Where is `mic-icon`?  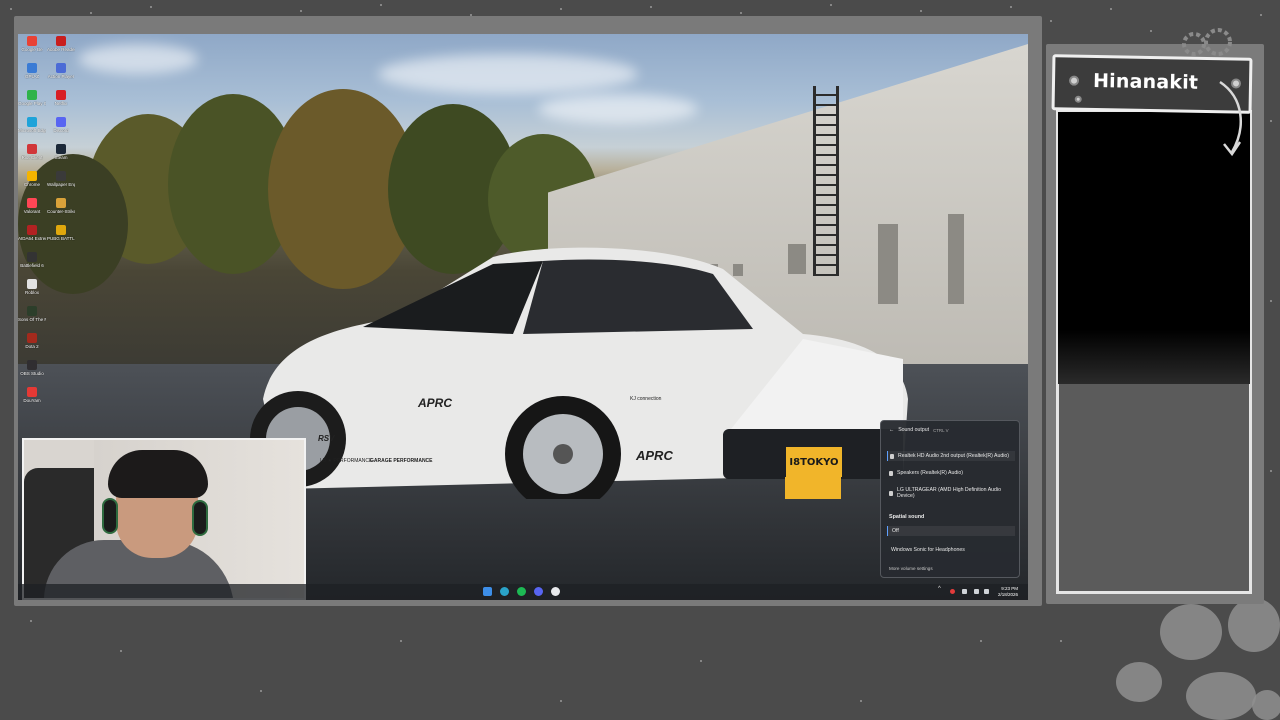 mic-icon is located at coordinates (964, 591).